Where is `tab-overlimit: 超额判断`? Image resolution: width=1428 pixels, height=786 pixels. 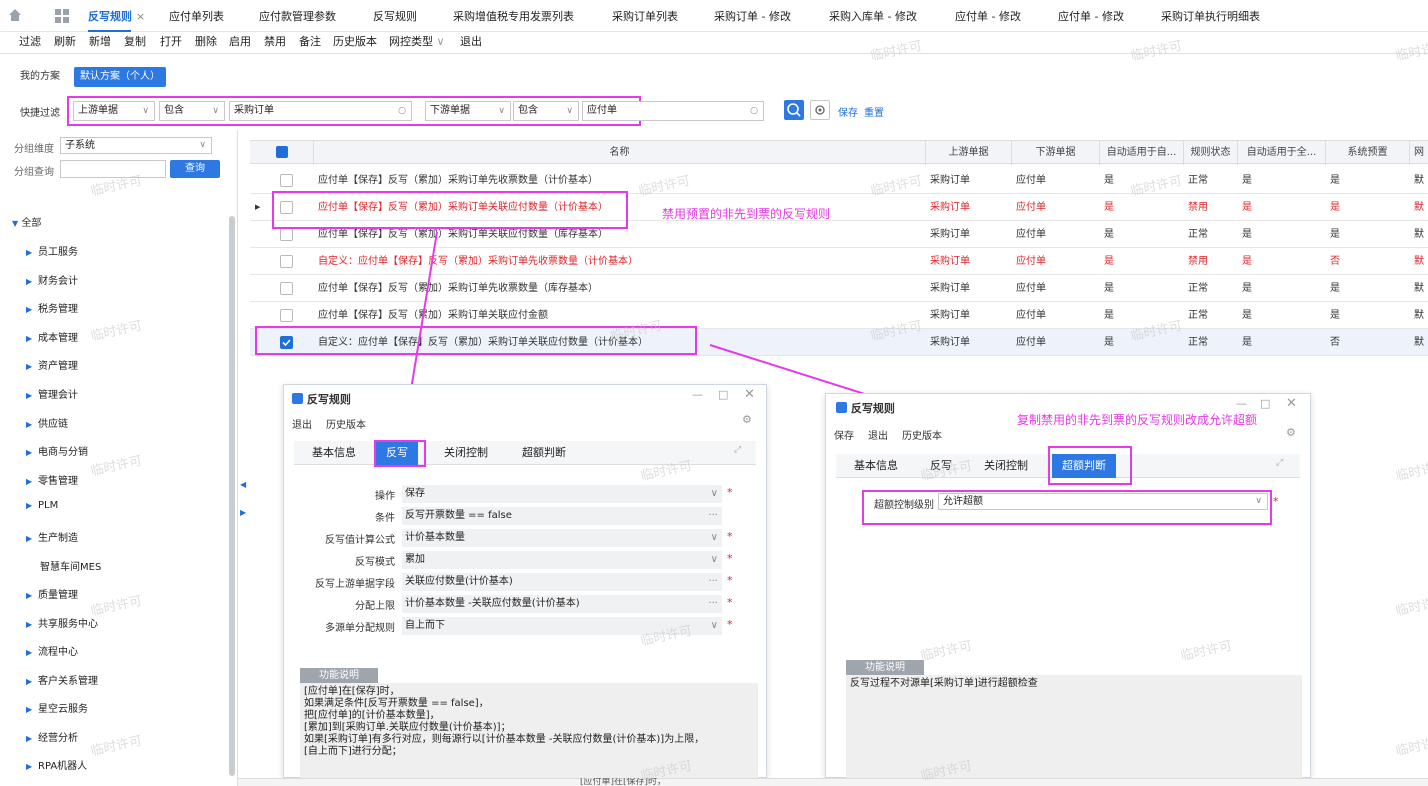 tab-overlimit: 超额判断 is located at coordinates (544, 453).